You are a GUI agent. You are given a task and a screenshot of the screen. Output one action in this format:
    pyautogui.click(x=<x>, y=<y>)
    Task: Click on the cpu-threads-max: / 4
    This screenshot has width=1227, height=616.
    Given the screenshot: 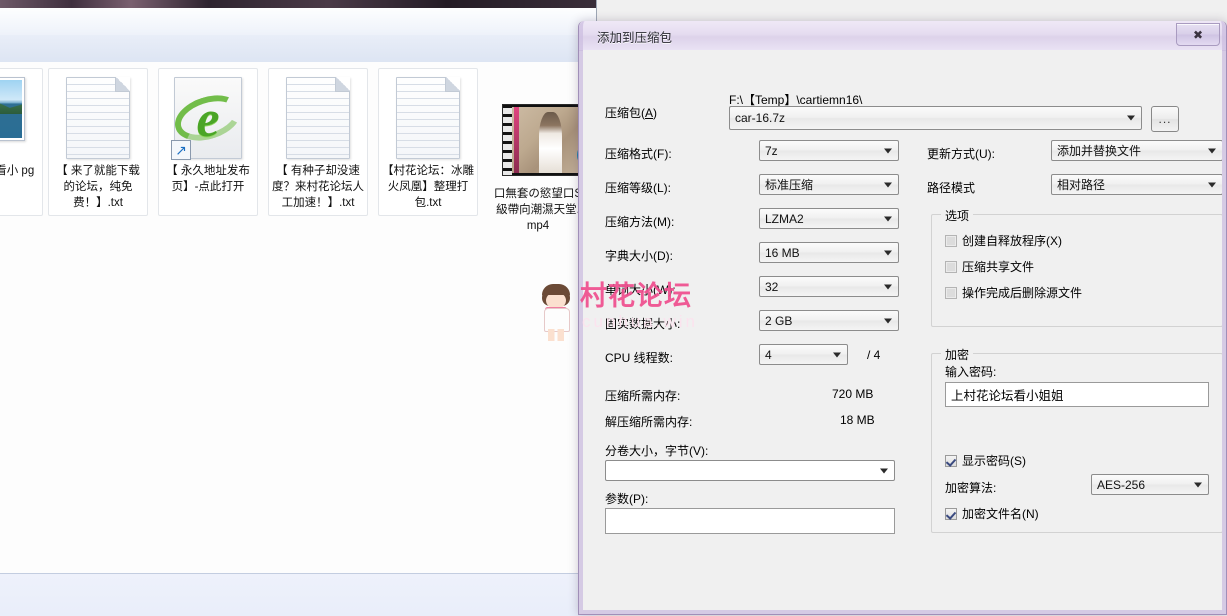 What is the action you would take?
    pyautogui.click(x=874, y=355)
    